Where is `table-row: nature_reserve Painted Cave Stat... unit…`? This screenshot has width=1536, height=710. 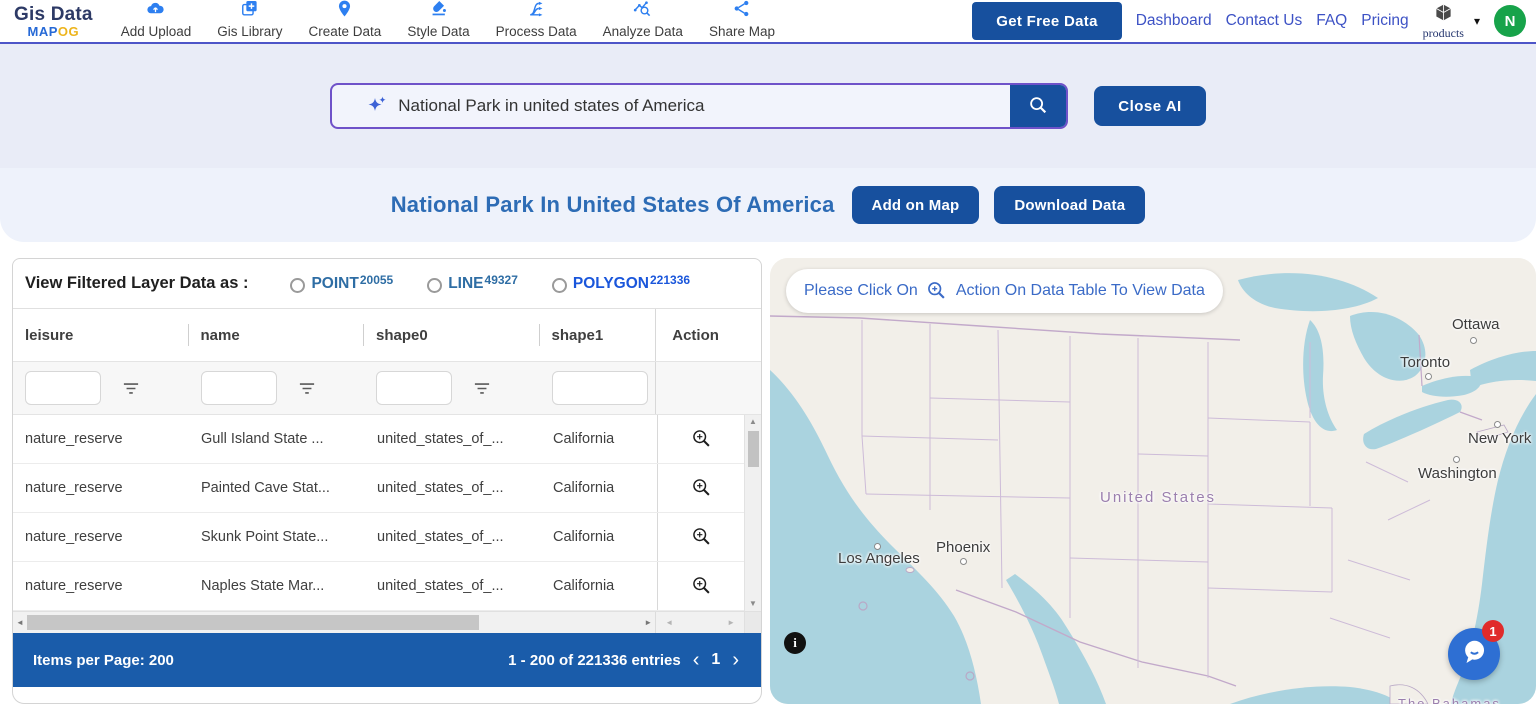
table-row: nature_reserve Painted Cave Stat... unit… is located at coordinates (387, 488).